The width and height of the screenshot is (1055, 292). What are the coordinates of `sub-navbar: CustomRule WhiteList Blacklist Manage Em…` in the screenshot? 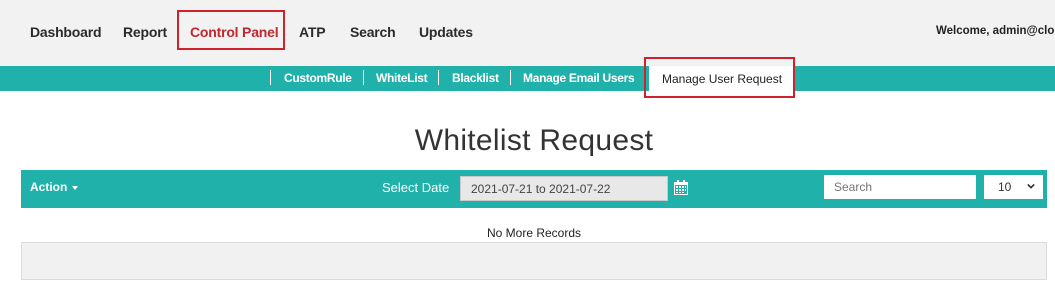 It's located at (527, 78).